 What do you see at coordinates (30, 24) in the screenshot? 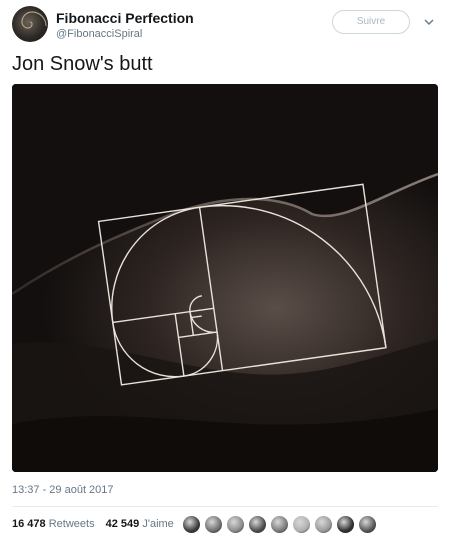
I see `author-avatar` at bounding box center [30, 24].